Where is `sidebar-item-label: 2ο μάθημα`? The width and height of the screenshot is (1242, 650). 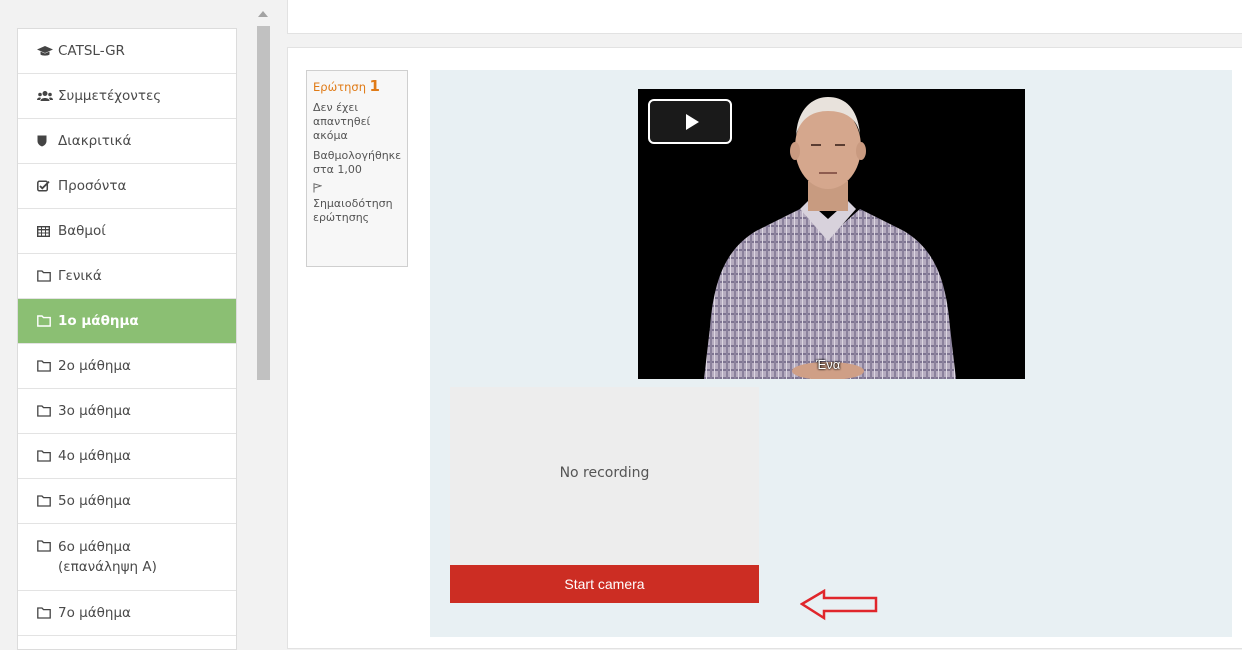
sidebar-item-label: 2ο μάθημα is located at coordinates (94, 366).